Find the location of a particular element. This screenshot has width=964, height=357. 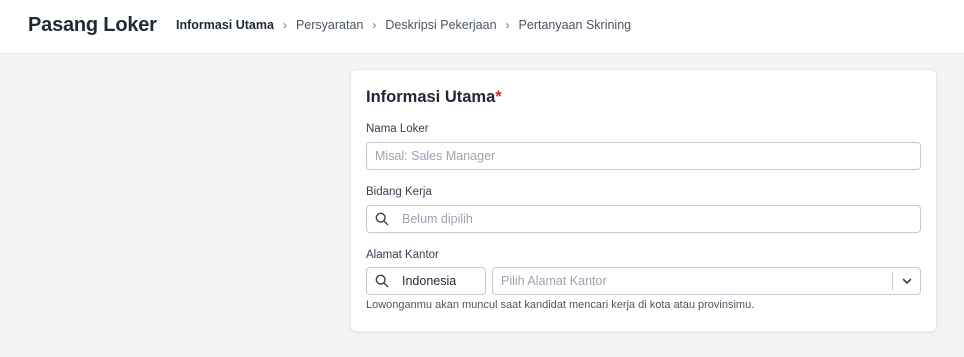

job-name-input is located at coordinates (643, 156).